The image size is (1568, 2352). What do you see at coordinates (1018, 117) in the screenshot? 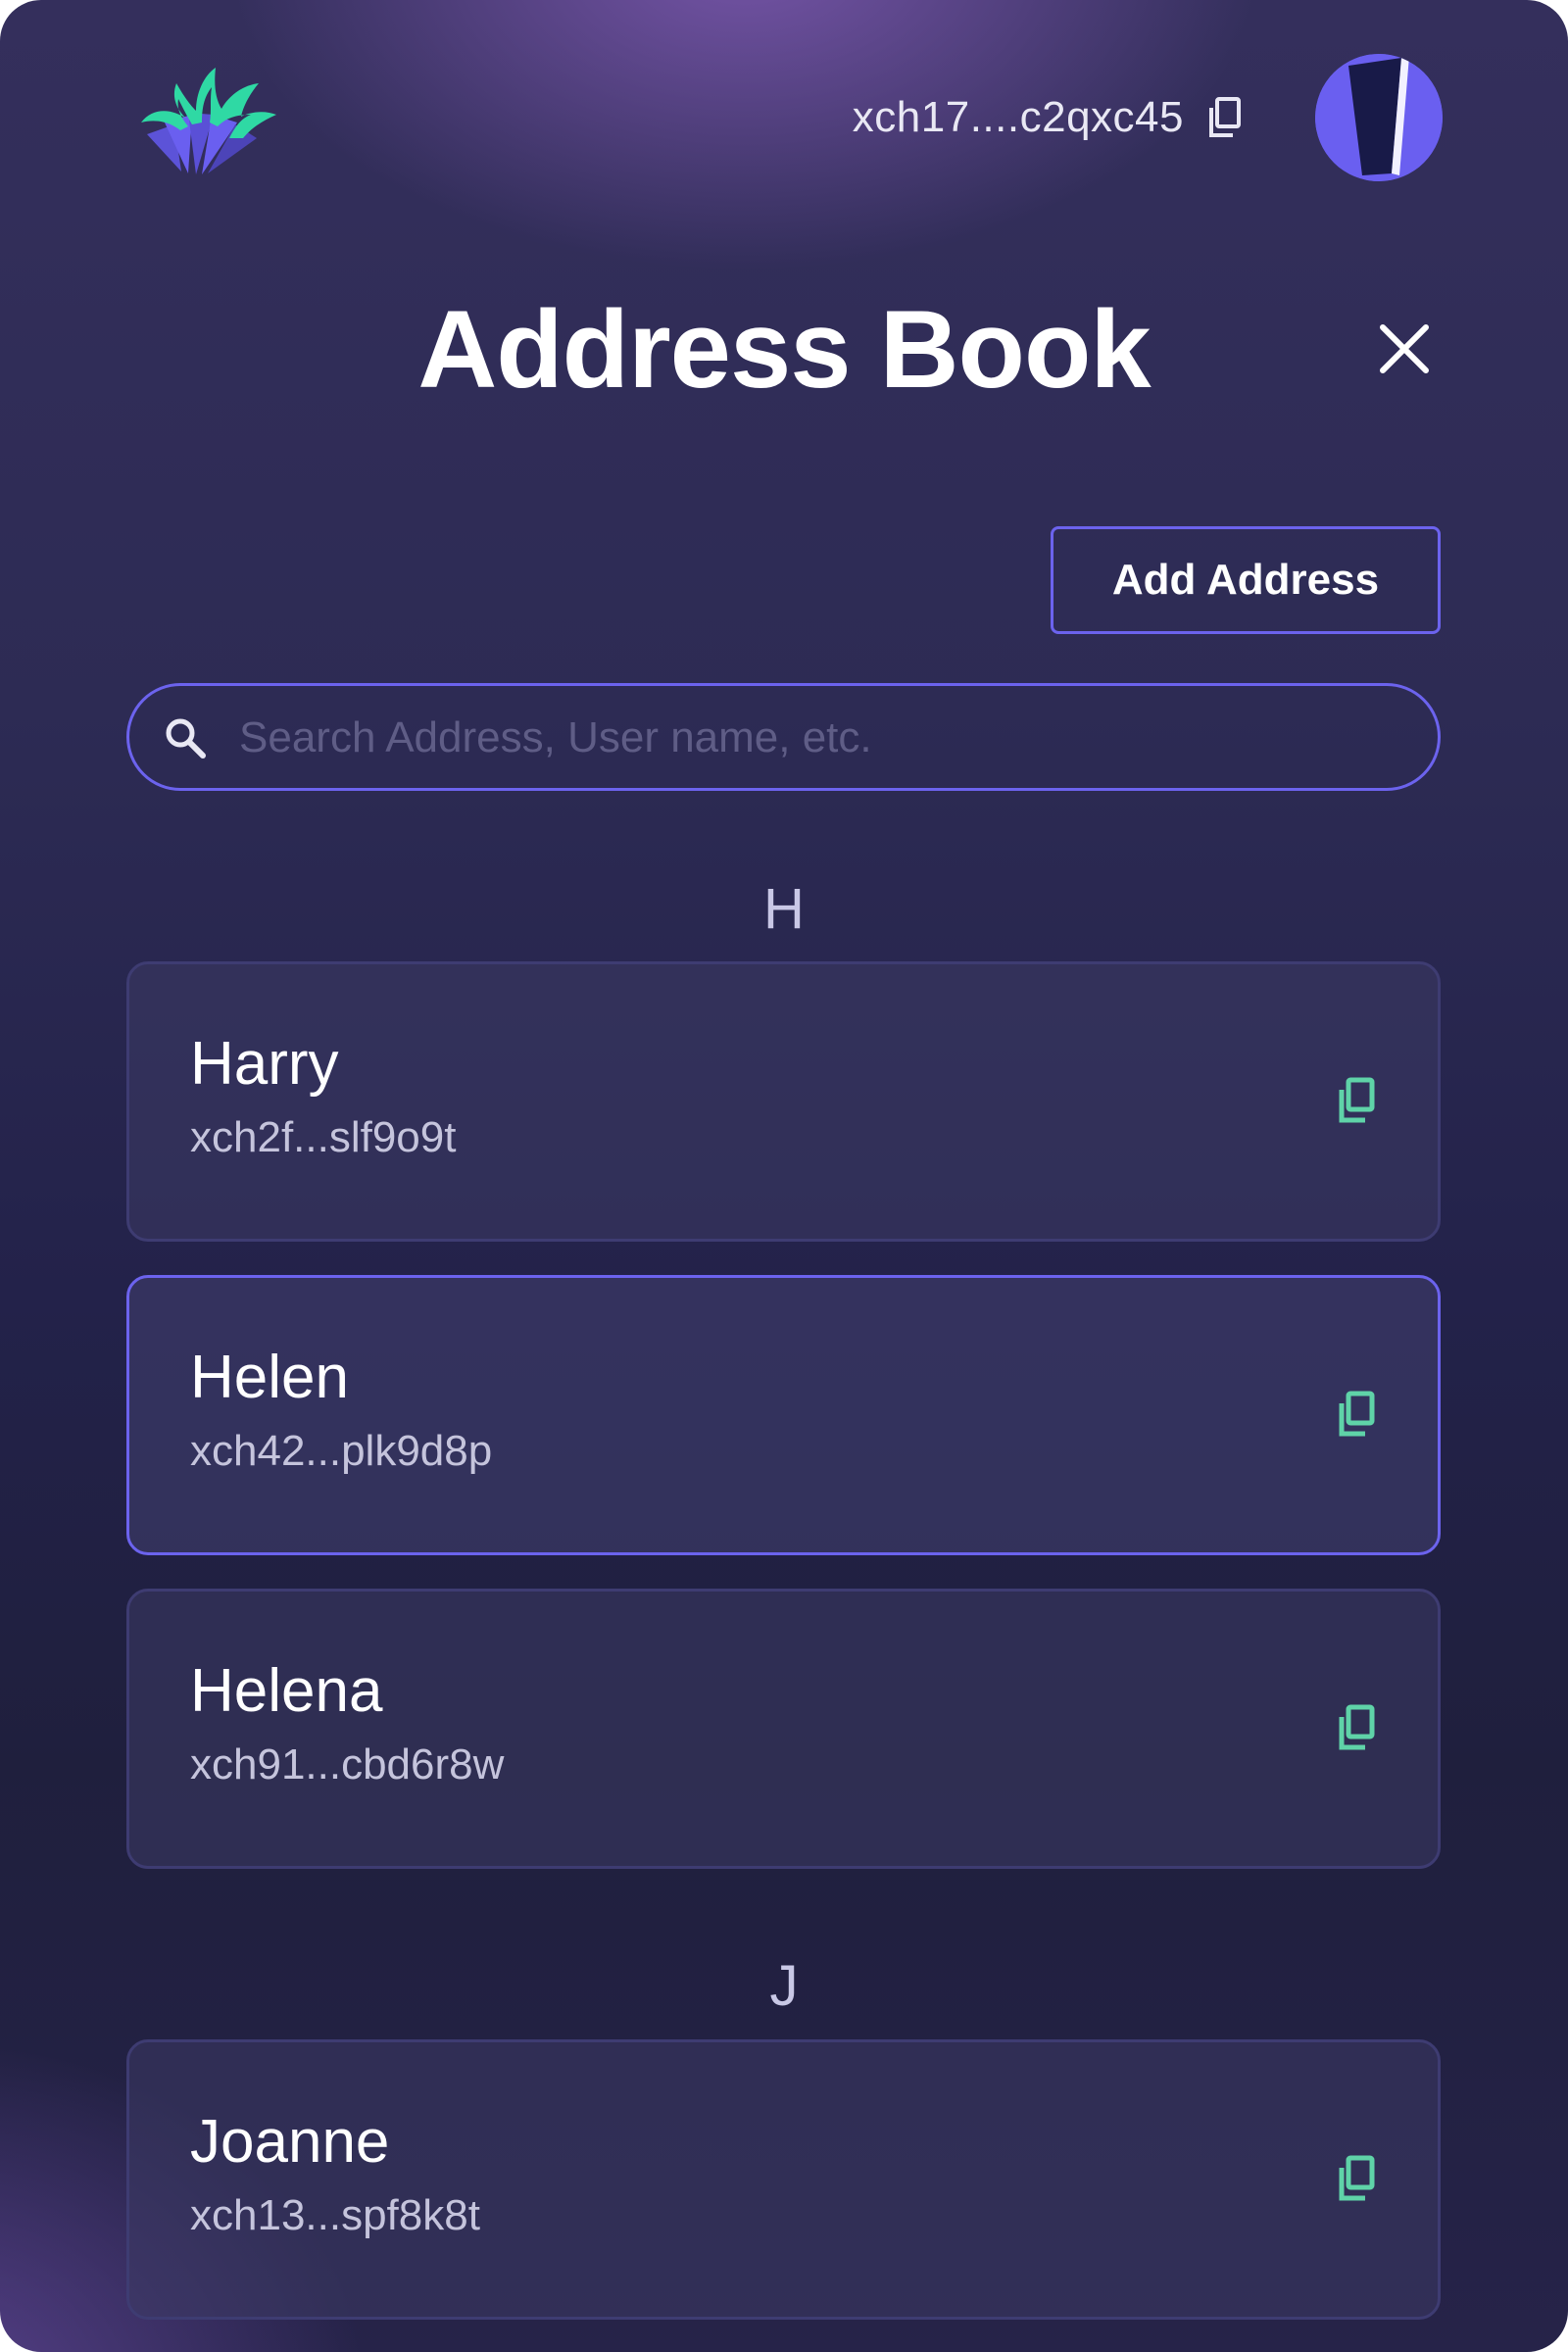
I see `wallet-address-text: xch17....c2qxc45` at bounding box center [1018, 117].